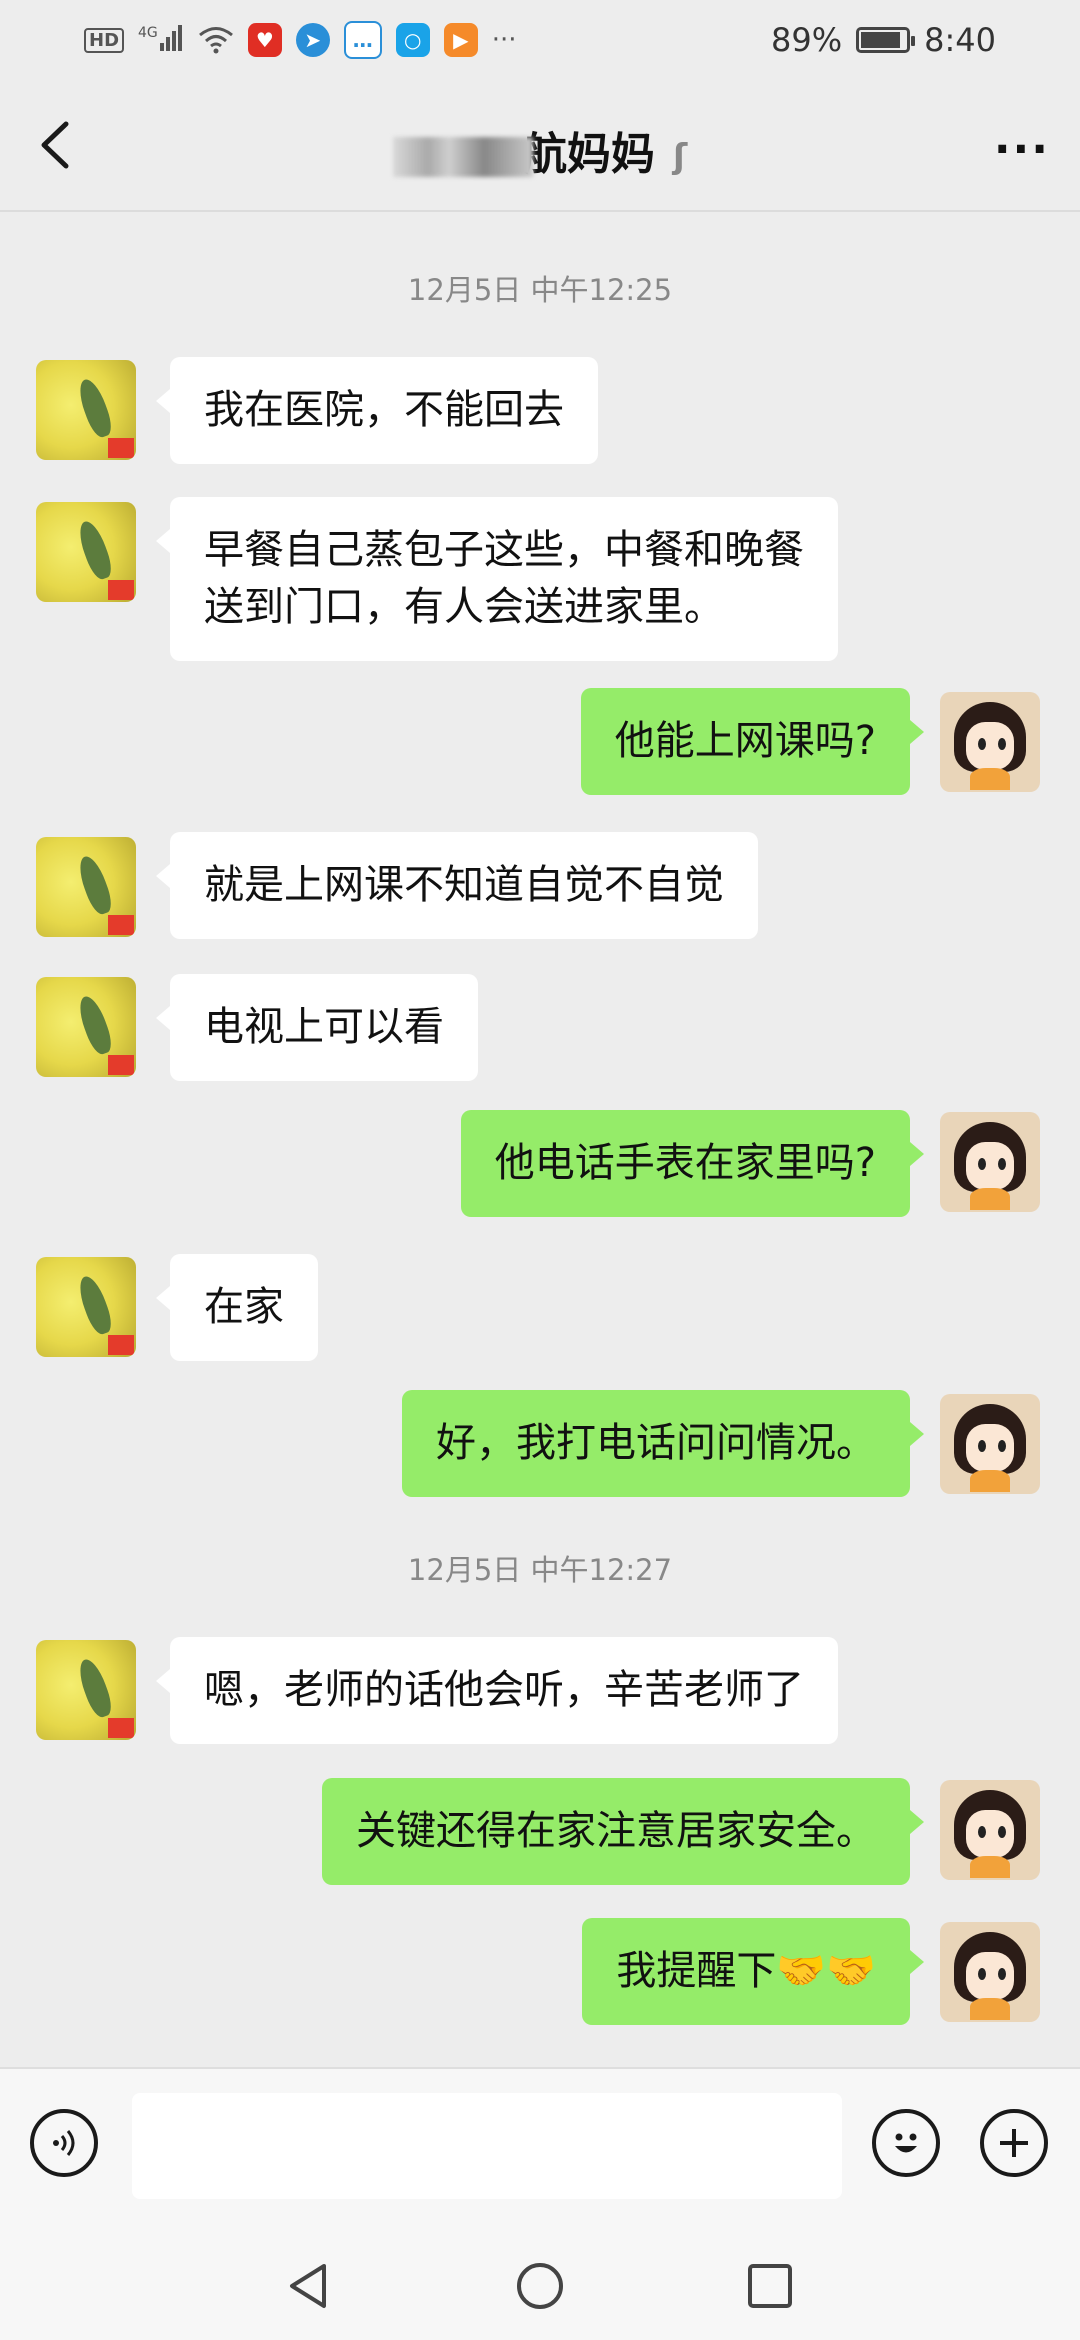  Describe the element at coordinates (264, 40) in the screenshot. I see `pinduoduo-icon: ♥` at that location.